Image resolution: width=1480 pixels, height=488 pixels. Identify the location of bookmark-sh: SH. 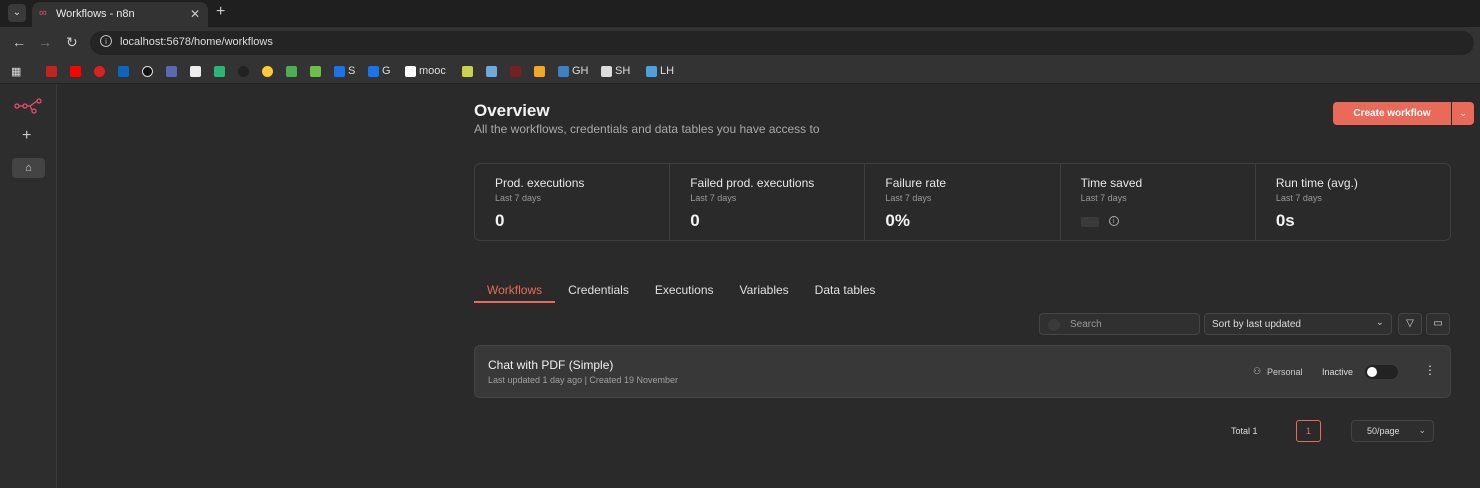
(615, 71).